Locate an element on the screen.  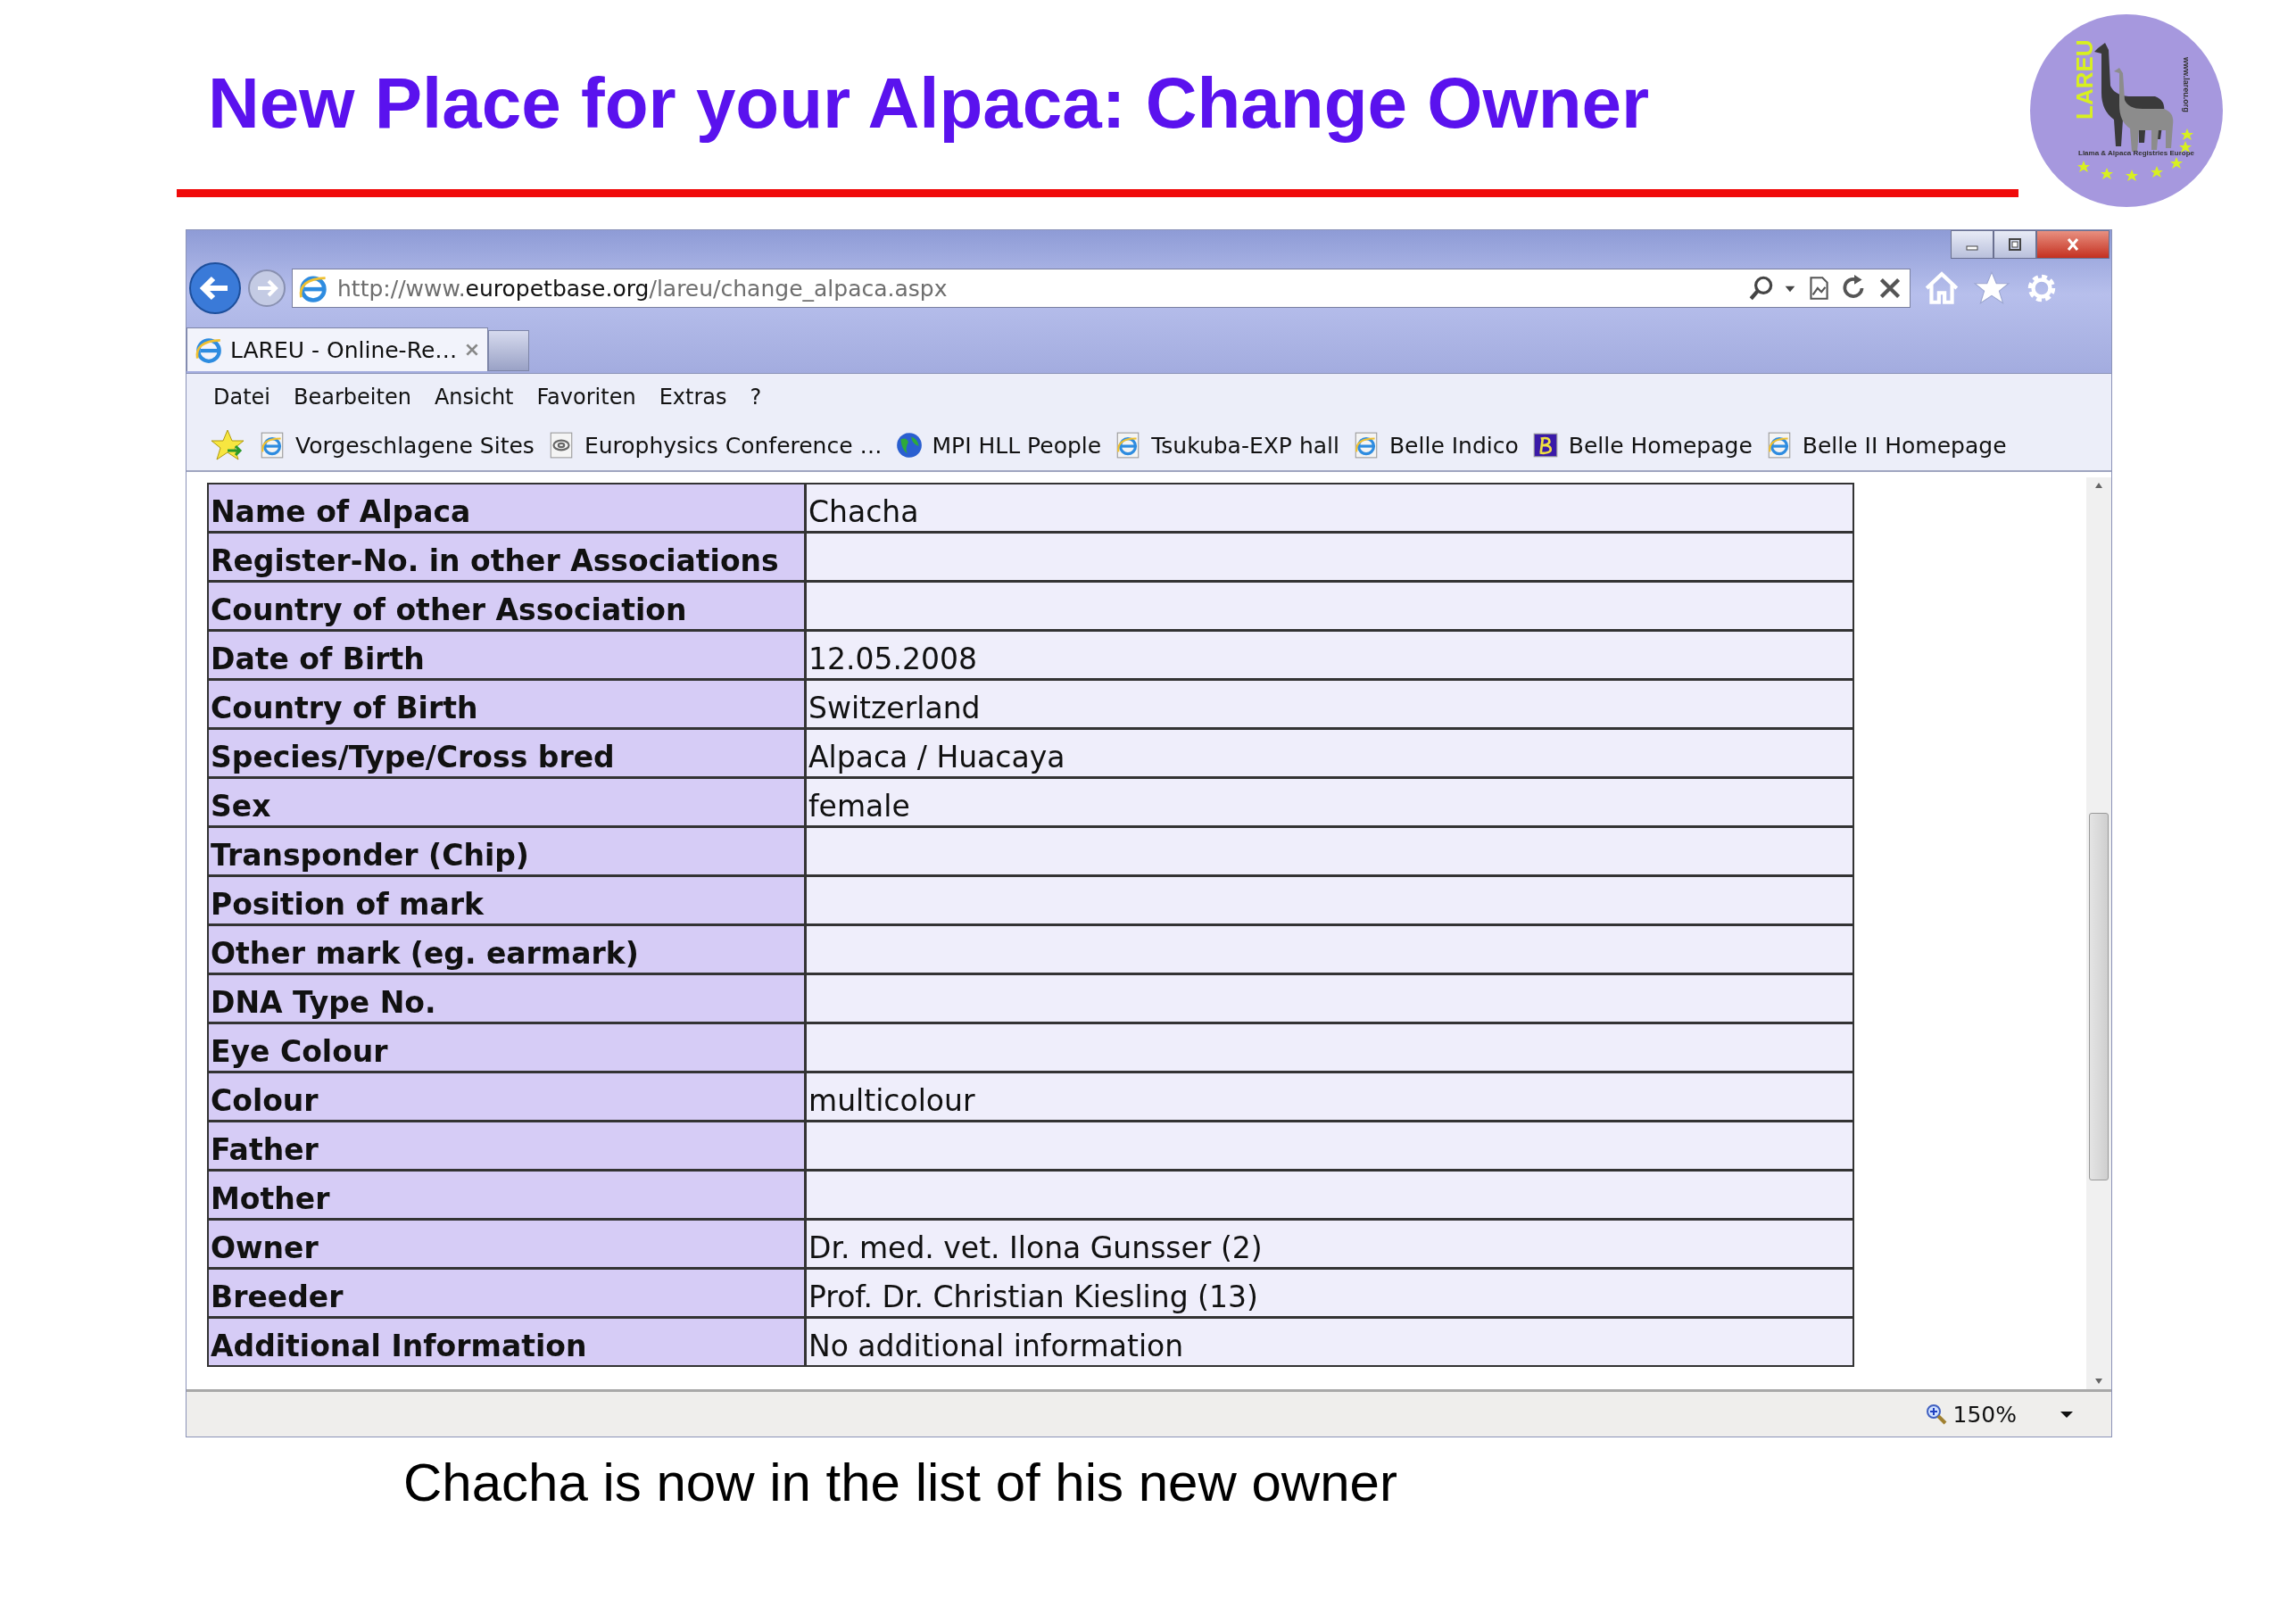
field-label: Breeder is located at coordinates (506, 1293).